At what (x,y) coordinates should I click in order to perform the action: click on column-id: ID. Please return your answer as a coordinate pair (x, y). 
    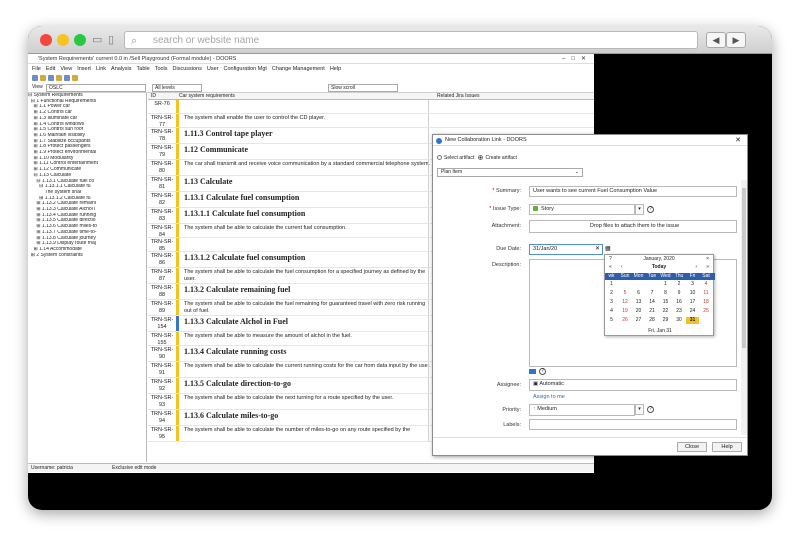
    Looking at the image, I should click on (153, 96).